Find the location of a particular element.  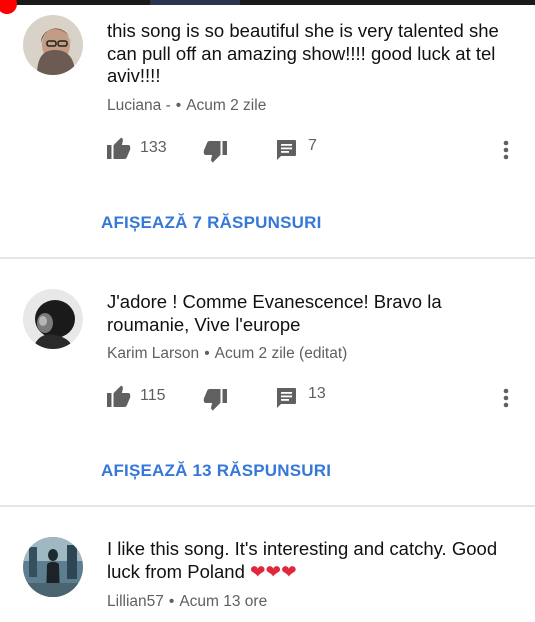

reply-count: 13 is located at coordinates (317, 393).